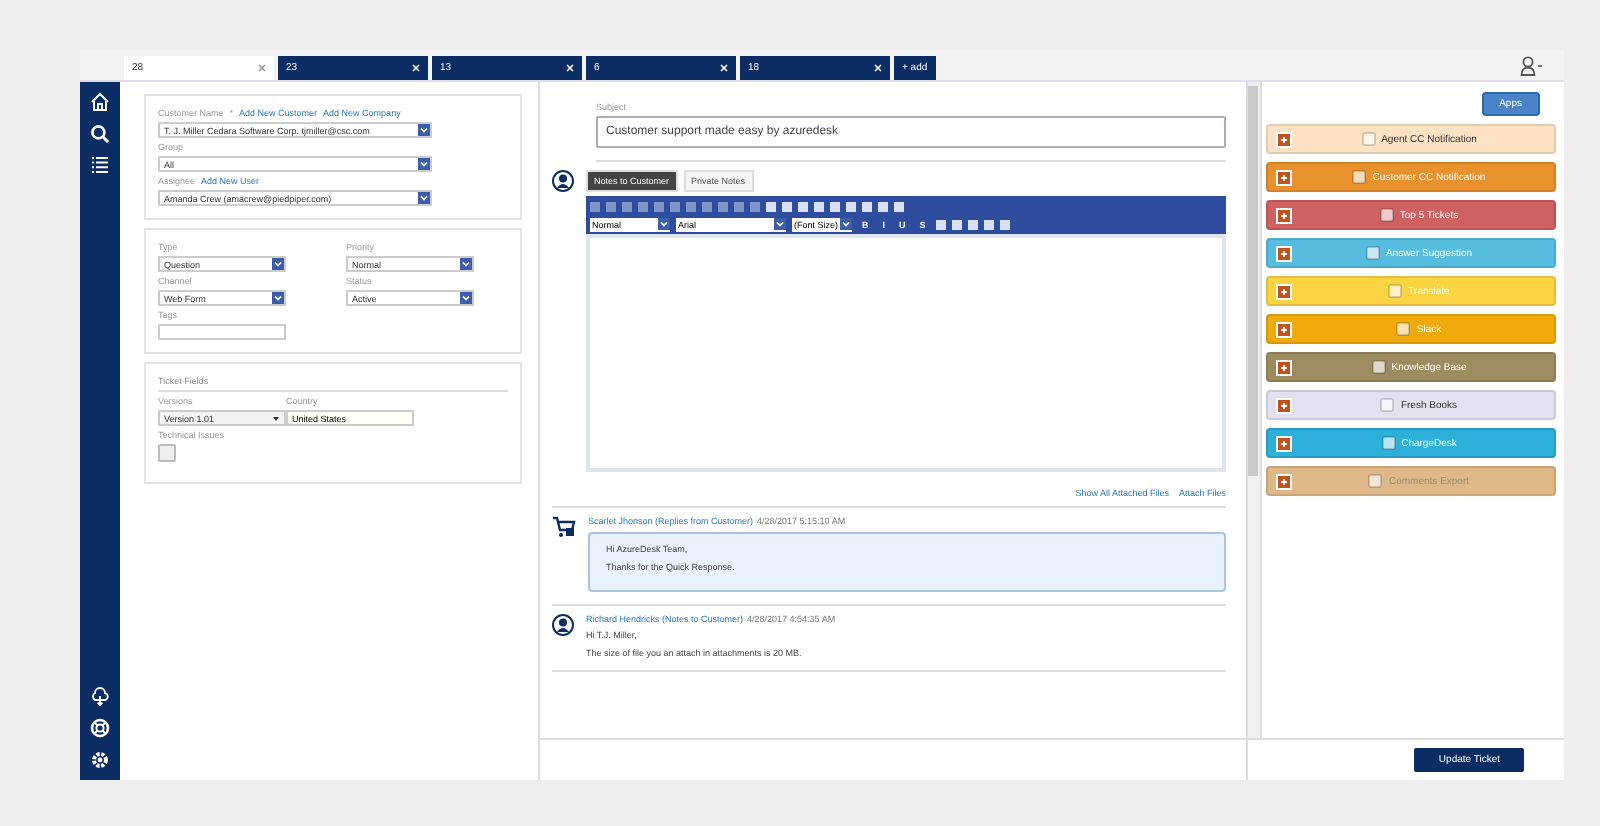 This screenshot has height=826, width=1600. I want to click on list-icon, so click(100, 165).